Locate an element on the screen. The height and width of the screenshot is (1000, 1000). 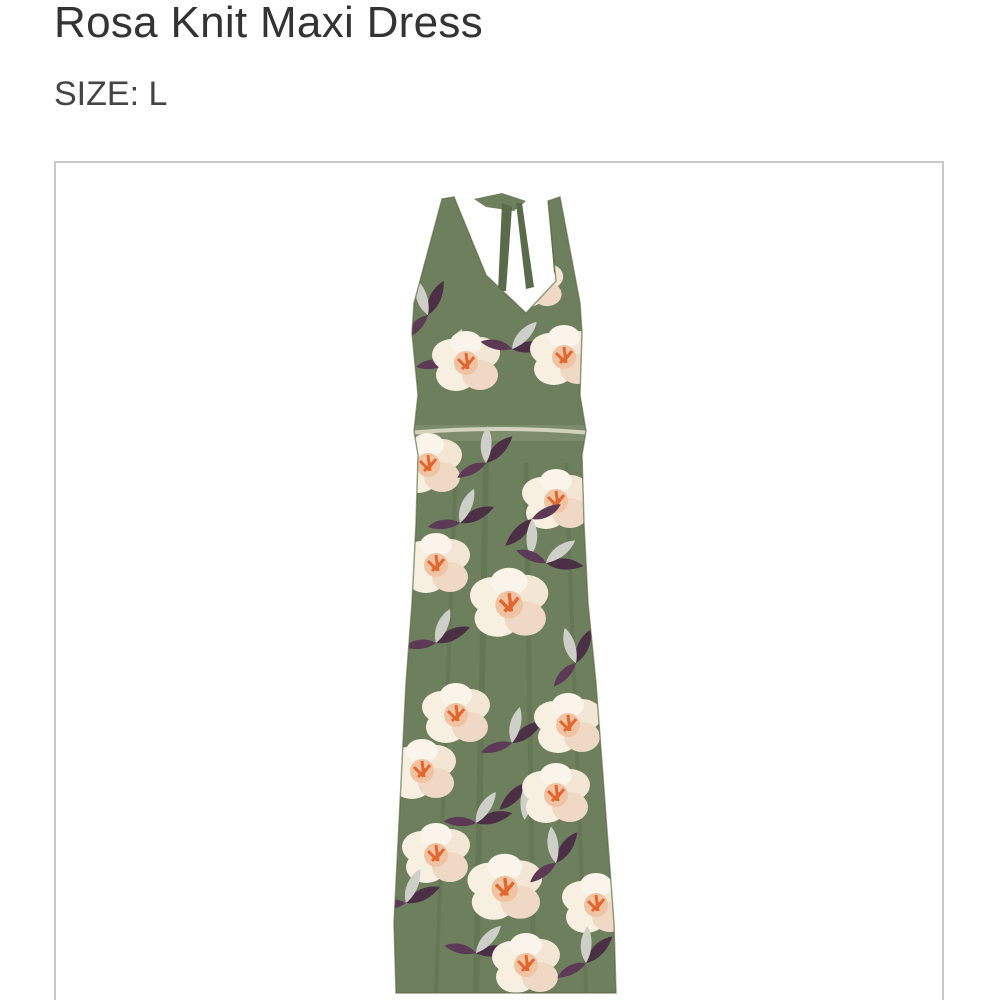
size-line: SIZE: L is located at coordinates (110, 94).